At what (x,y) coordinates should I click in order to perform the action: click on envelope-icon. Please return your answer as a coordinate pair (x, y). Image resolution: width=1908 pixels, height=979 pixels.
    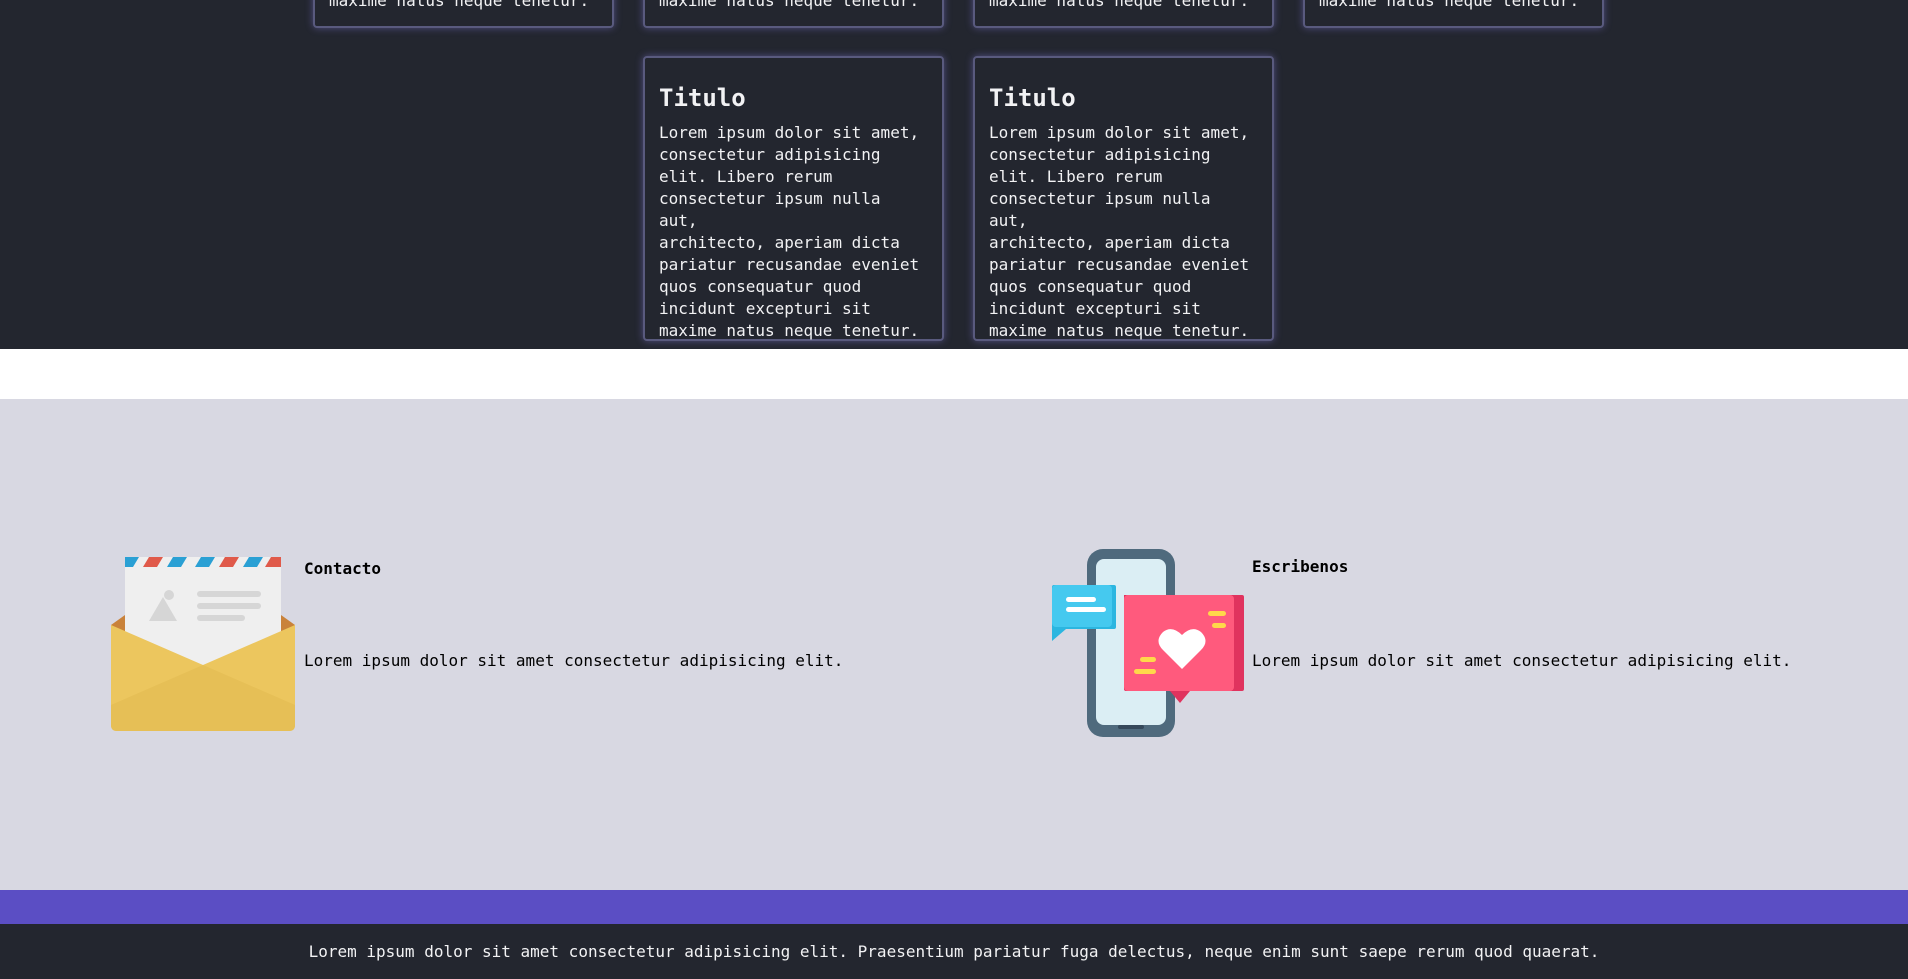
    Looking at the image, I should click on (203, 644).